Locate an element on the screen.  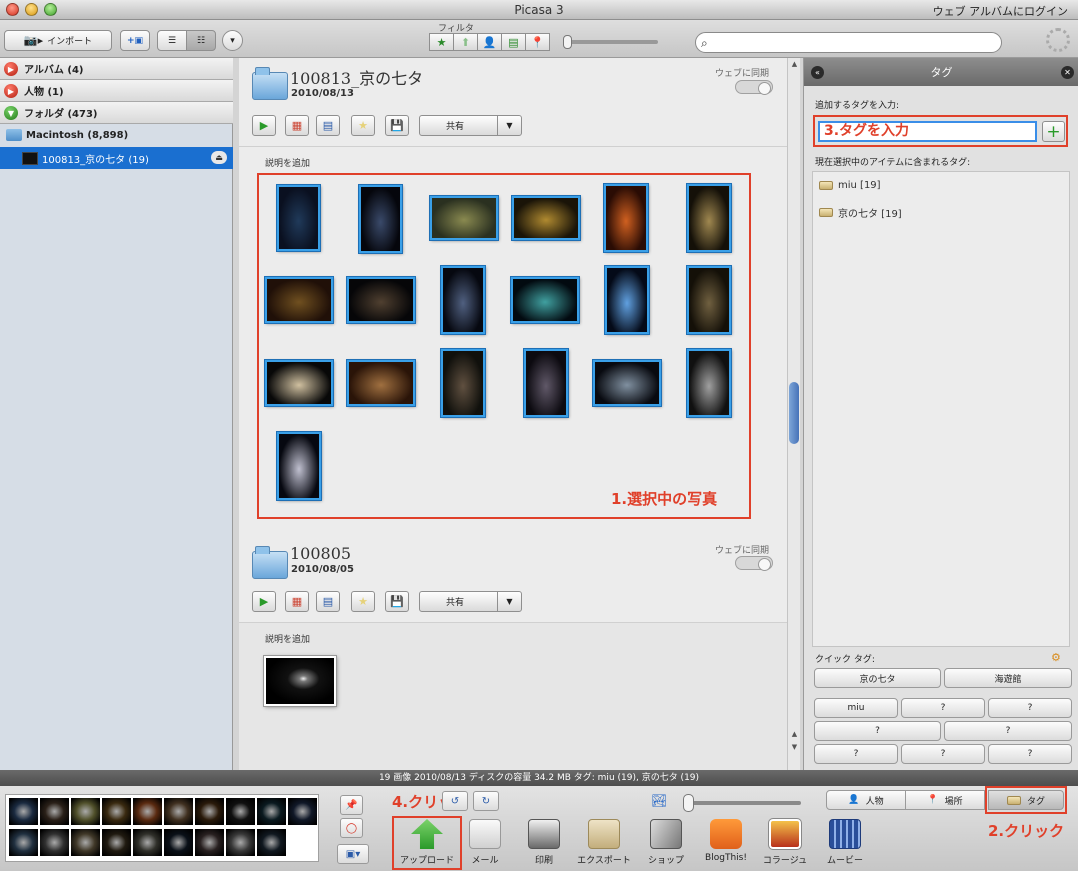
thumbnail-size-slider-track is located at coordinates (744, 803).